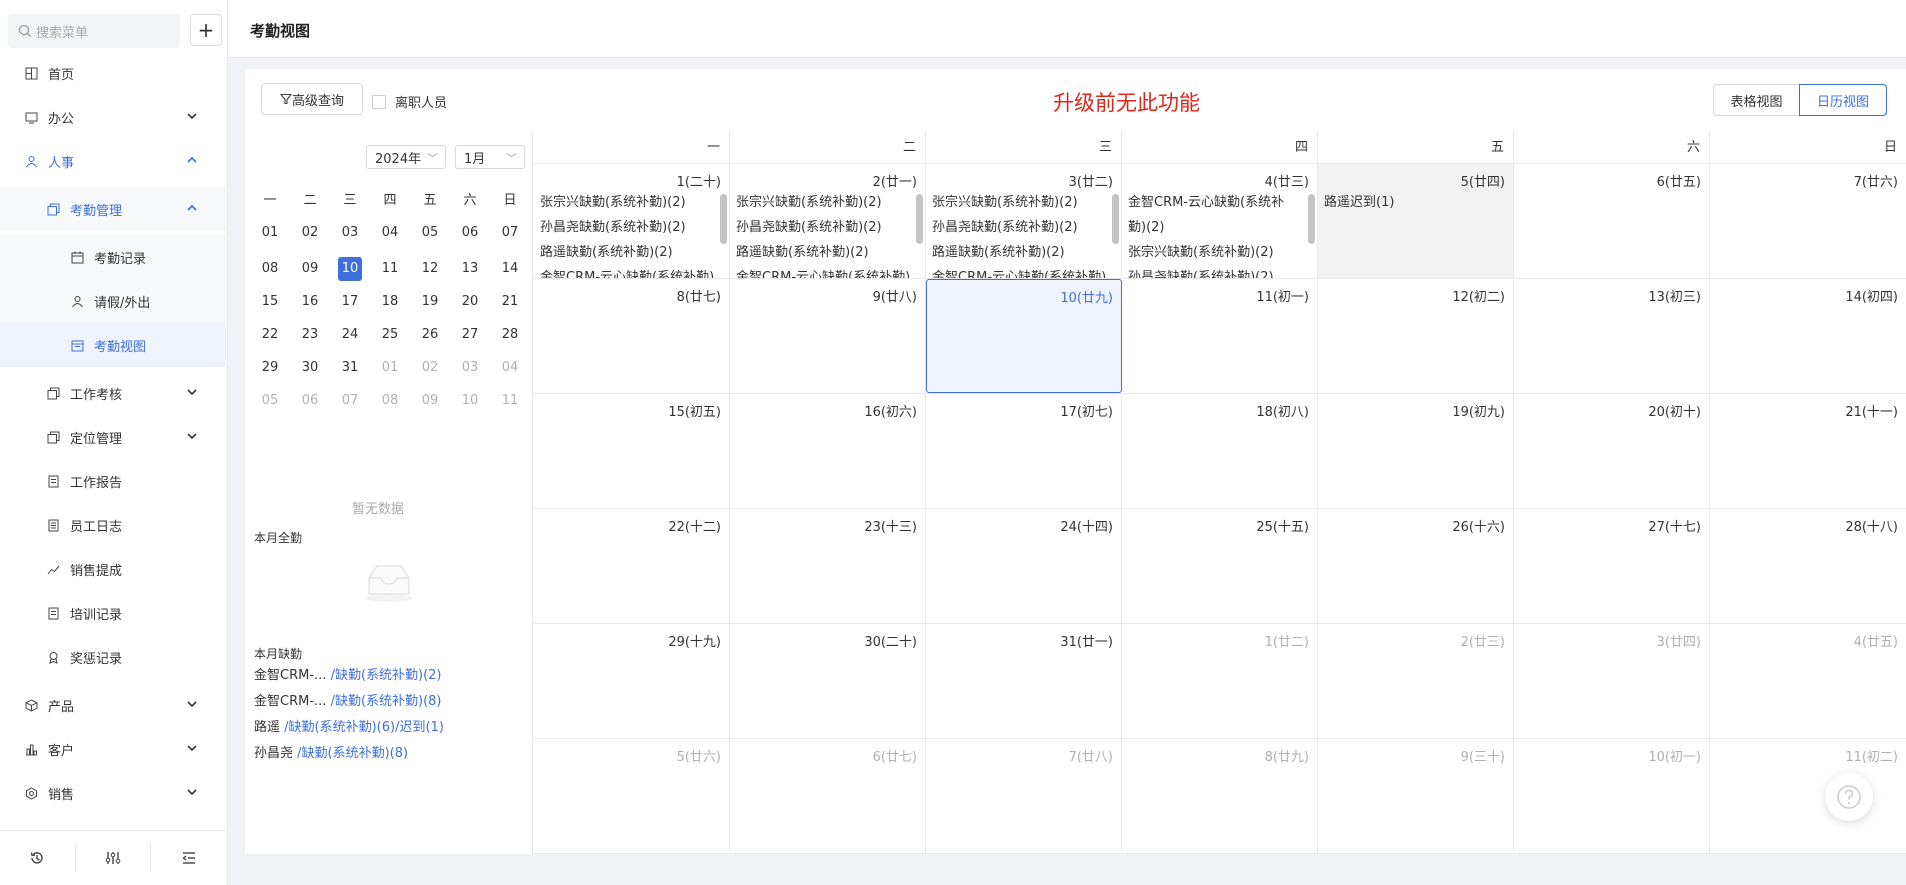  Describe the element at coordinates (94, 31) in the screenshot. I see `search-input: 搜索菜单` at that location.